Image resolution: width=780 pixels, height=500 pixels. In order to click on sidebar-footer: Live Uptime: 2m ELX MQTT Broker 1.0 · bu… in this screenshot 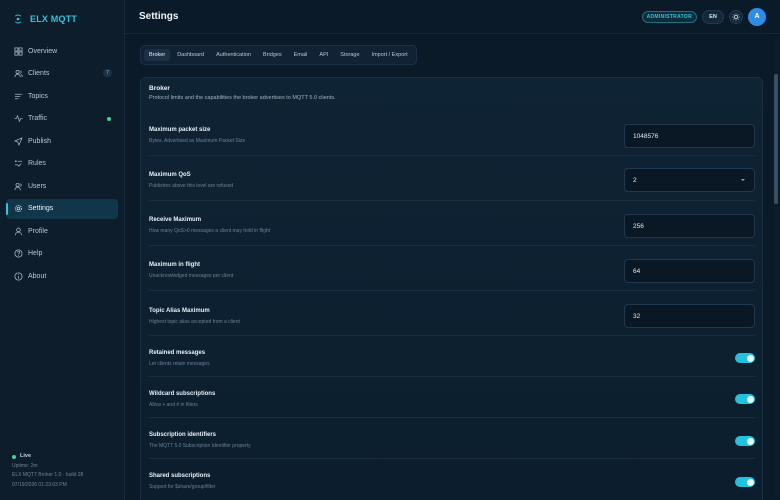, I will do `click(47, 471)`.